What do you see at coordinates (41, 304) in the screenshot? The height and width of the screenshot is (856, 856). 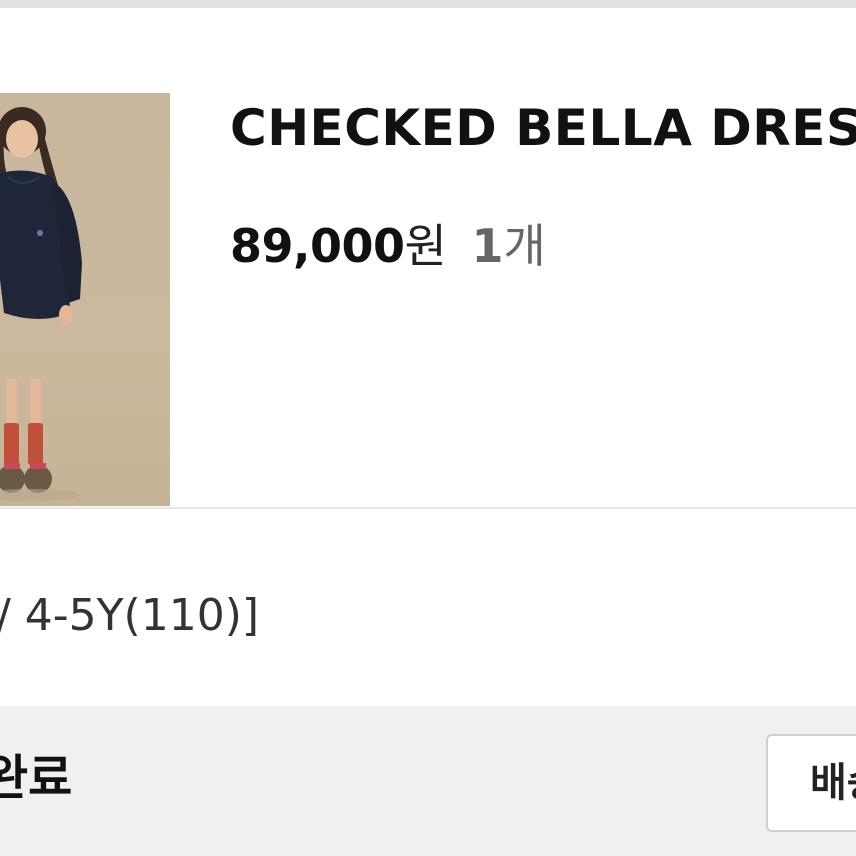 I see `product-photo-illustration` at bounding box center [41, 304].